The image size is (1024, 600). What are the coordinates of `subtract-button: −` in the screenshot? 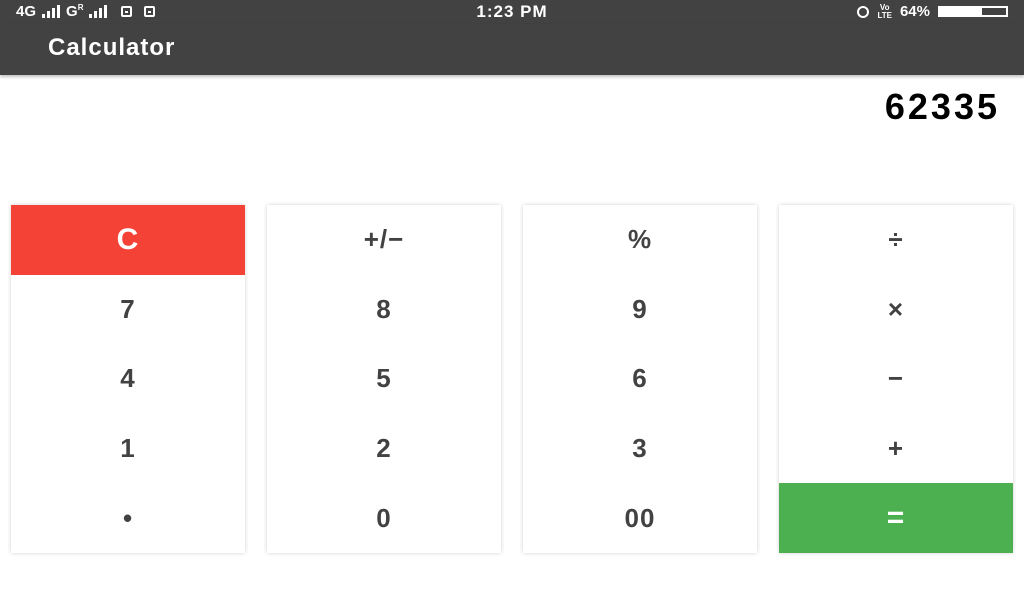 It's located at (896, 379).